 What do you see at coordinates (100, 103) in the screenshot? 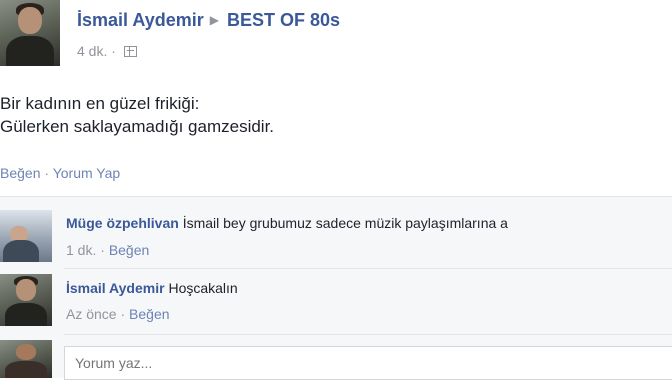
I see `post-text-line: Bir kadının en güzel frikiği:` at bounding box center [100, 103].